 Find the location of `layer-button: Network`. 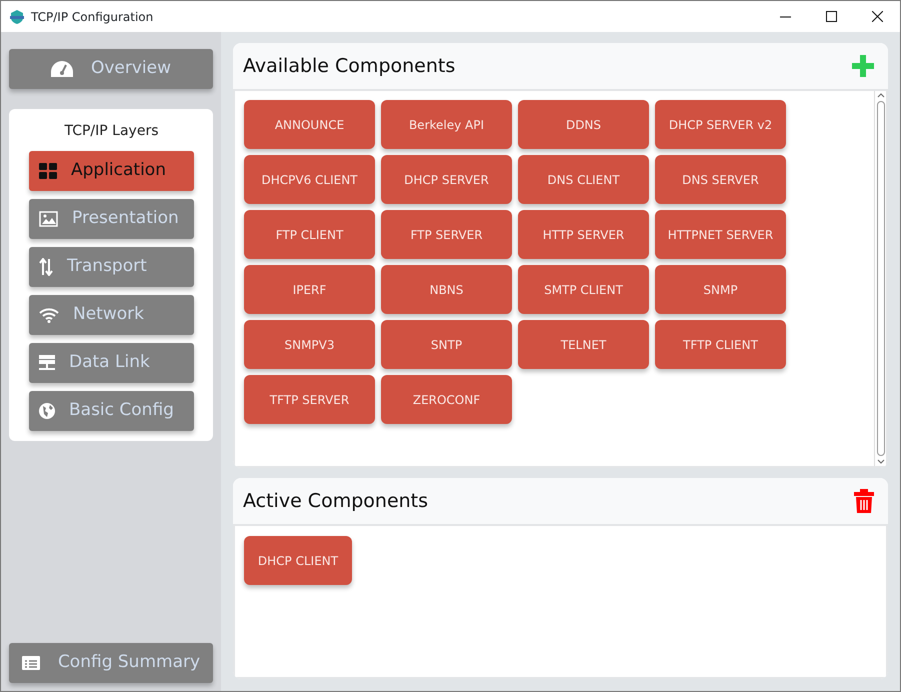

layer-button: Network is located at coordinates (111, 315).